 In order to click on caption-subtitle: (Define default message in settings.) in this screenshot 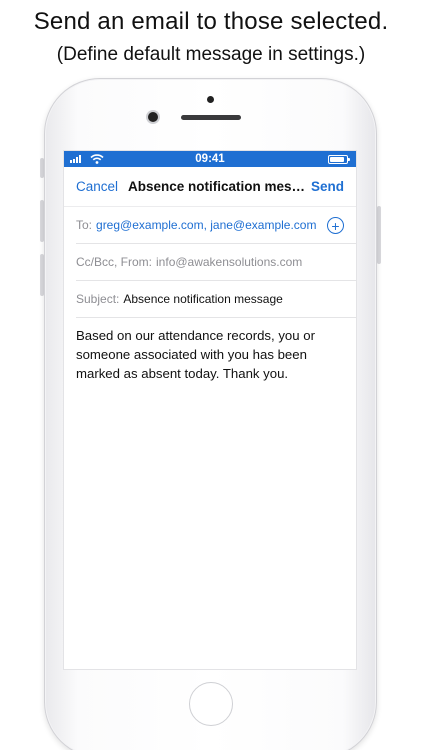, I will do `click(211, 54)`.